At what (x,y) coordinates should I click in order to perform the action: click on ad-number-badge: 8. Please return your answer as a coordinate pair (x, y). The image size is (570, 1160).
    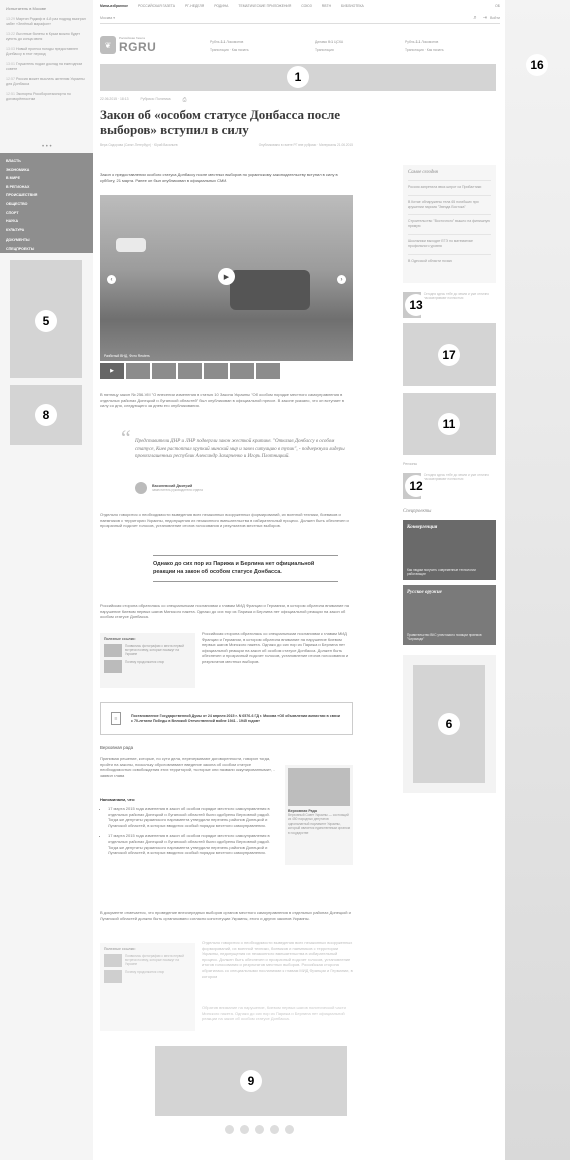
    Looking at the image, I should click on (46, 415).